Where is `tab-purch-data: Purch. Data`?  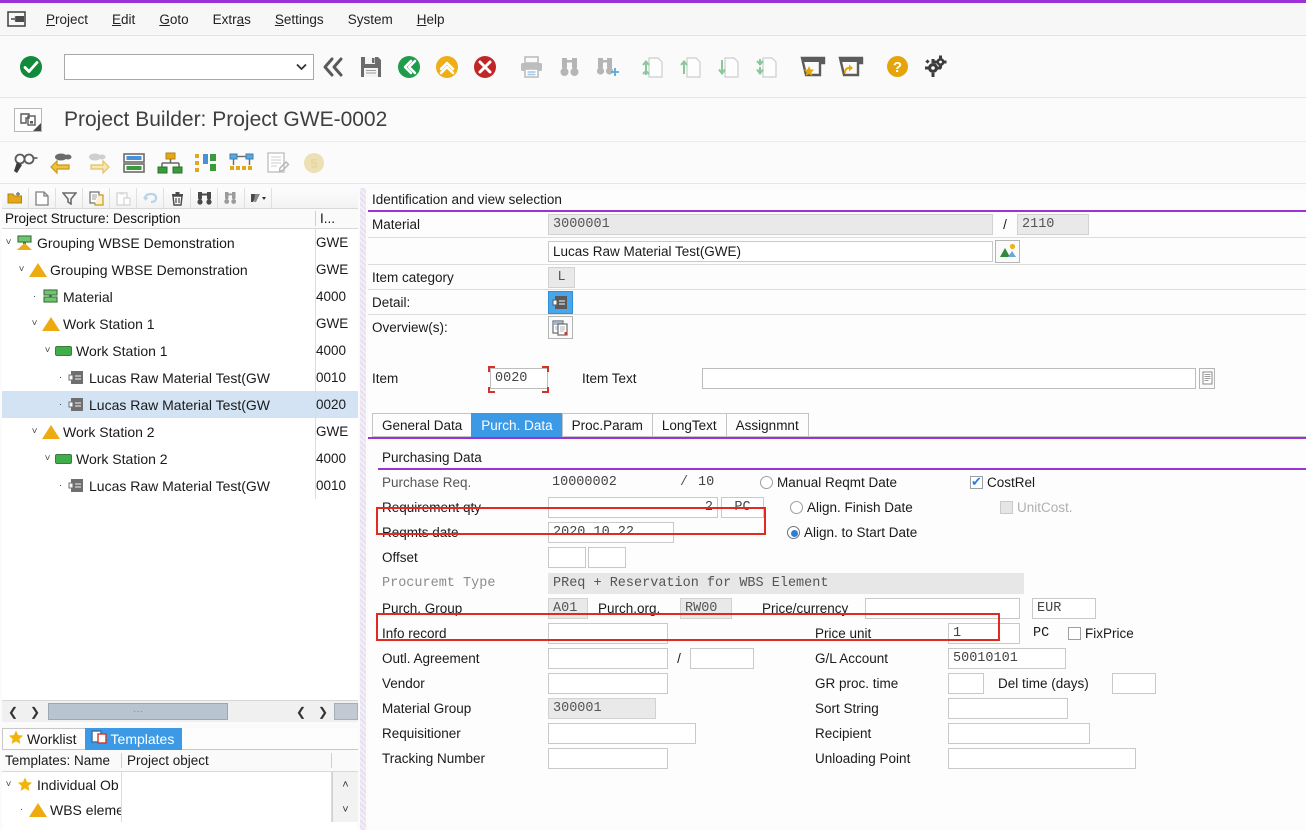
tab-purch-data: Purch. Data is located at coordinates (517, 425).